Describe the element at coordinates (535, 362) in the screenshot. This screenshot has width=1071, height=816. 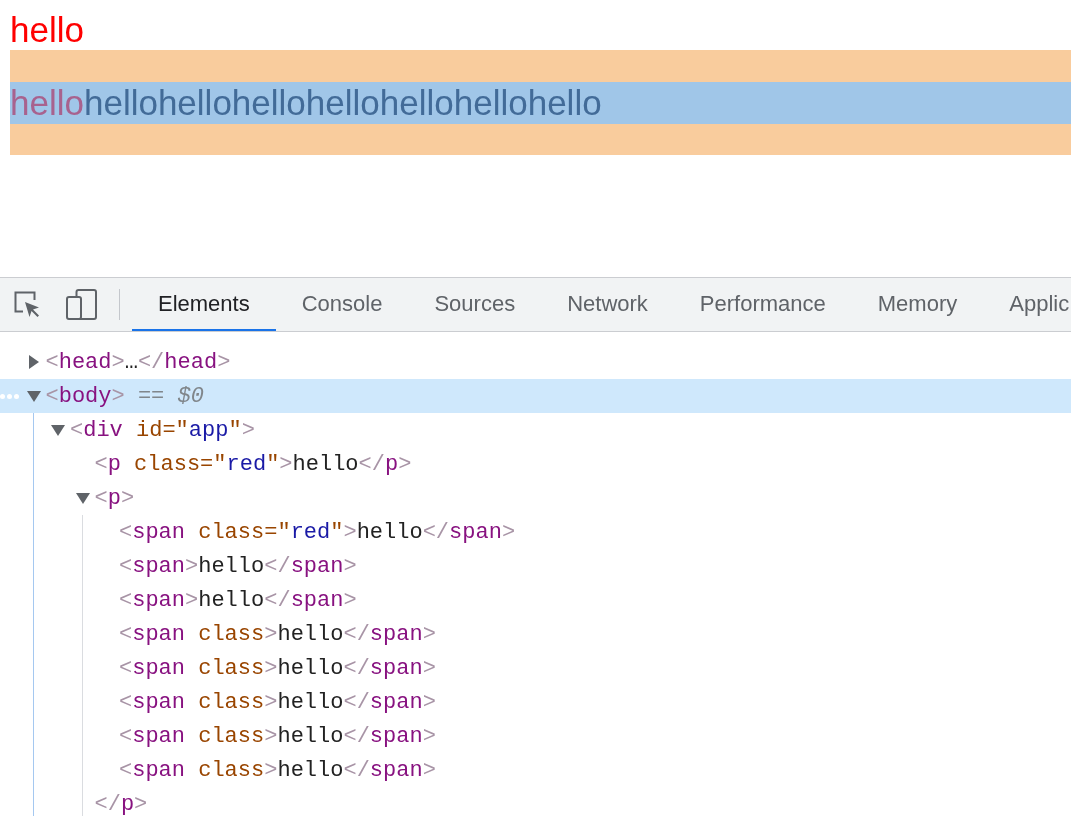
I see `dom-node-row: <head>…</head>` at that location.